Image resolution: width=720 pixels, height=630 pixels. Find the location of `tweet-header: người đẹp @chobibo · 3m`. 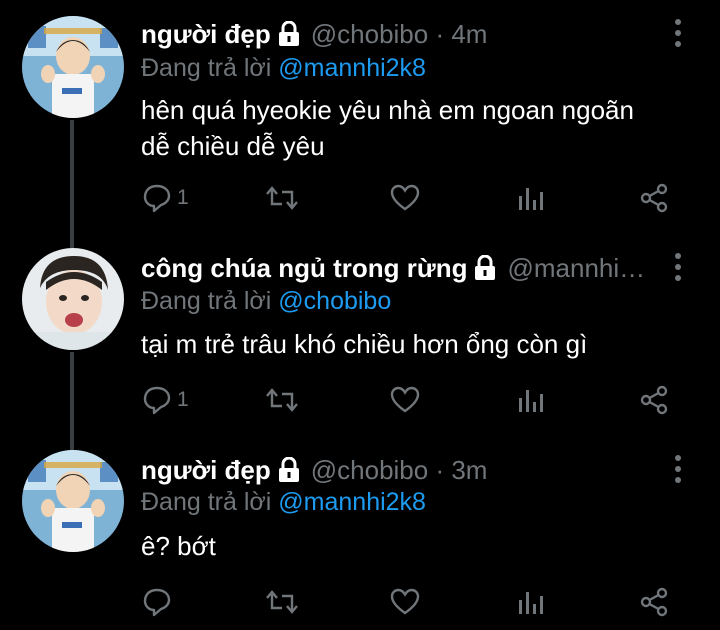

tweet-header: người đẹp @chobibo · 3m is located at coordinates (400, 470).